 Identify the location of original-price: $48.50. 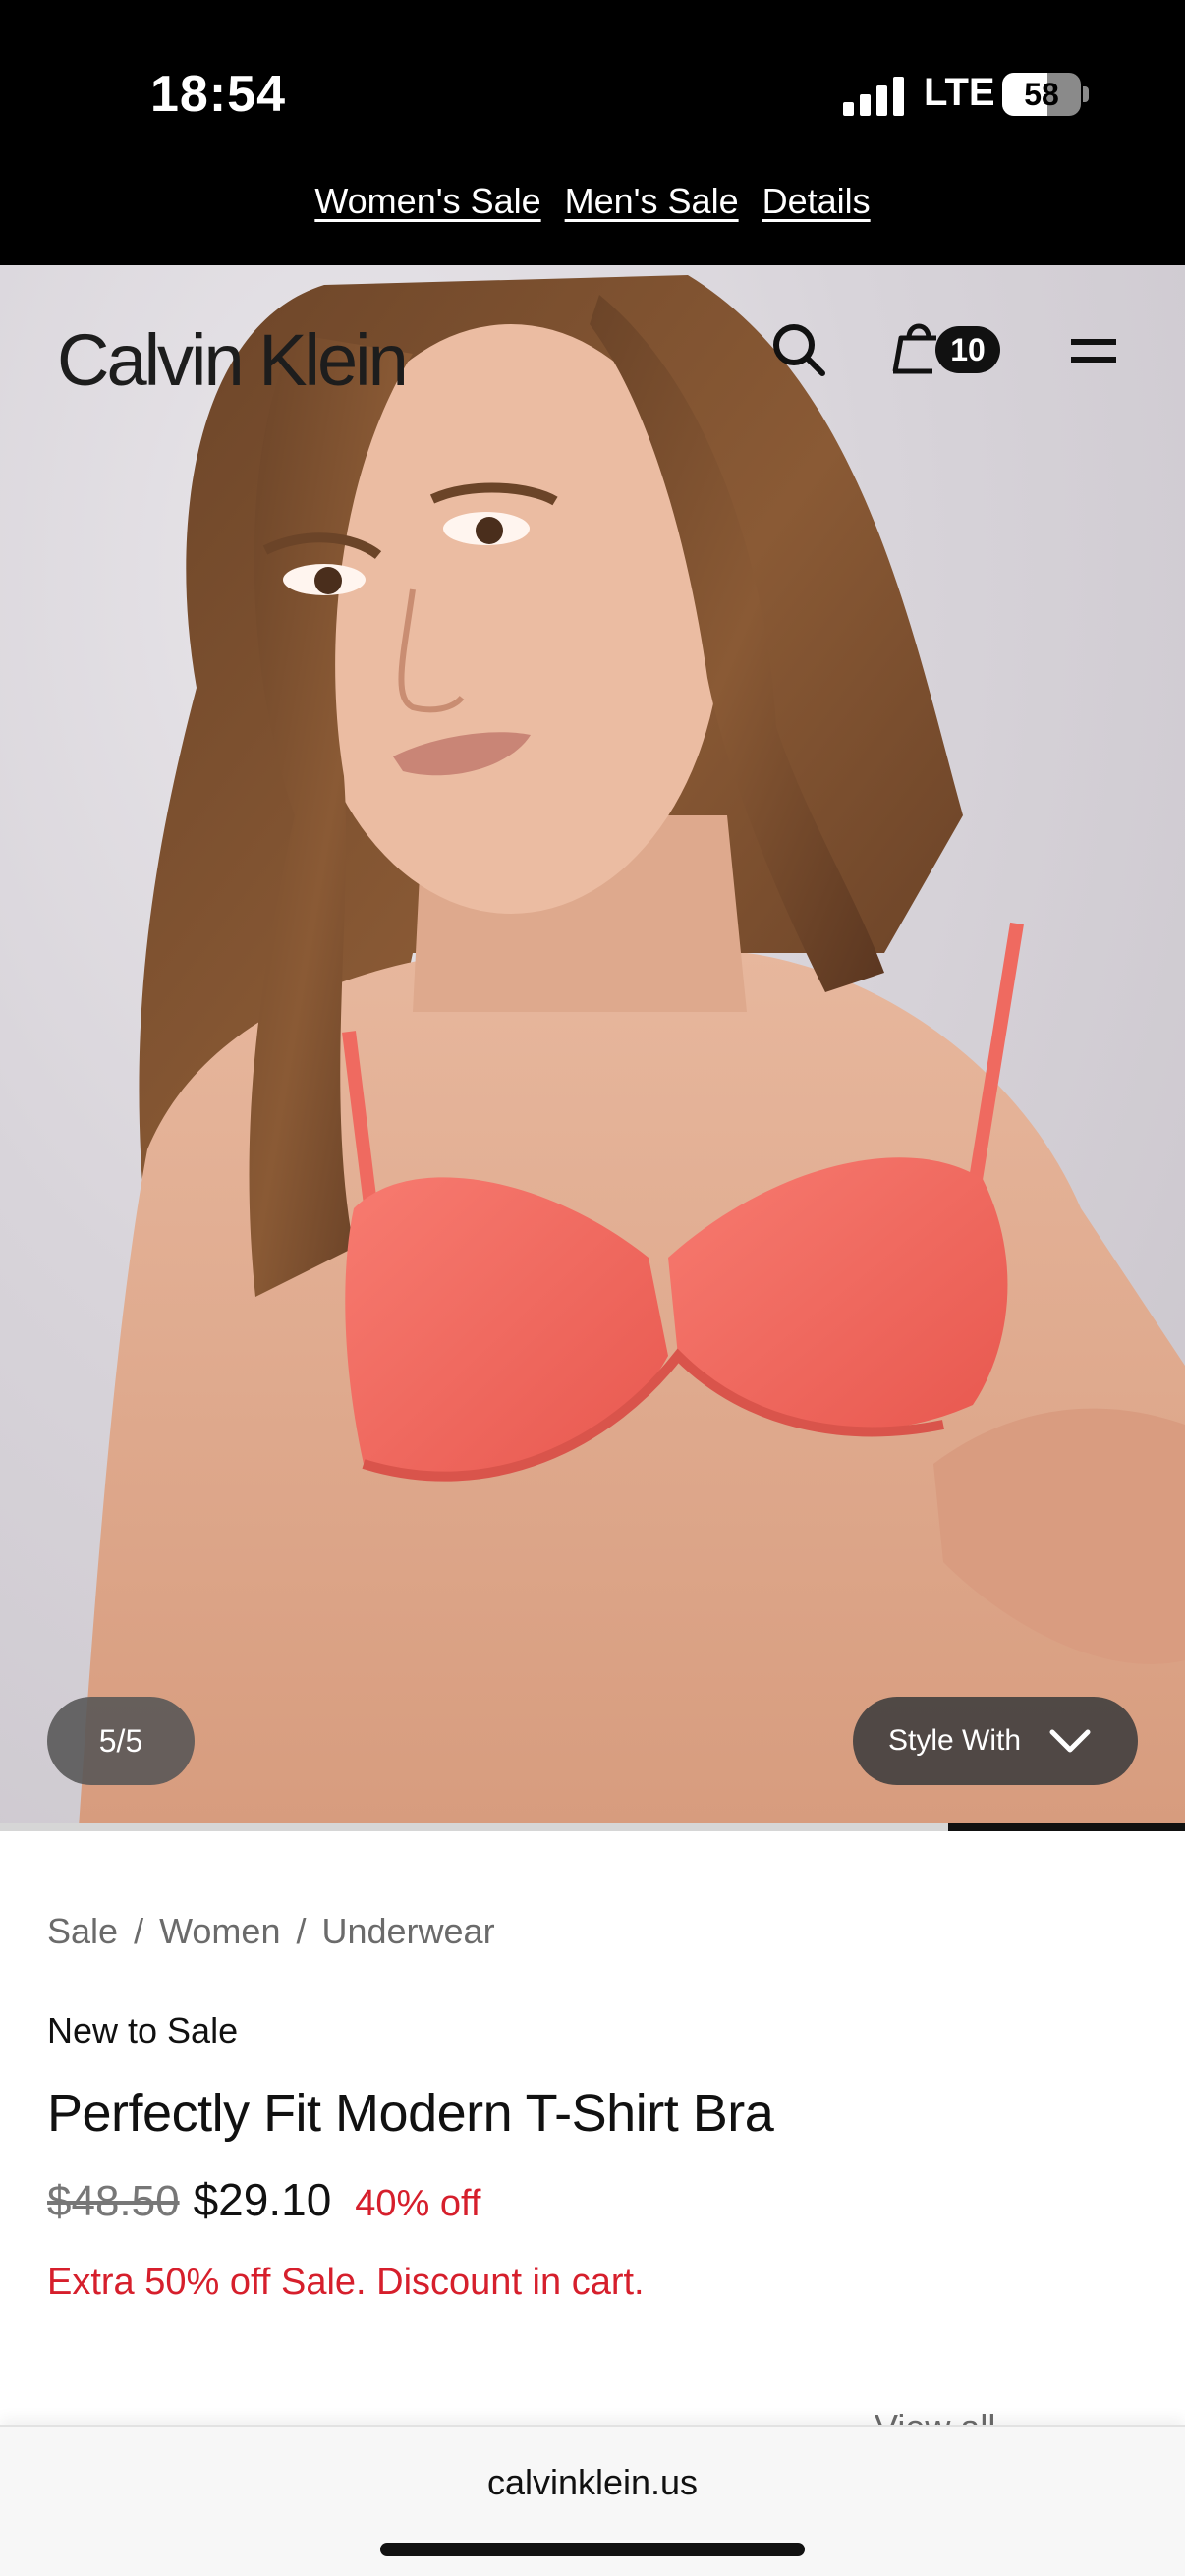
(114, 2201).